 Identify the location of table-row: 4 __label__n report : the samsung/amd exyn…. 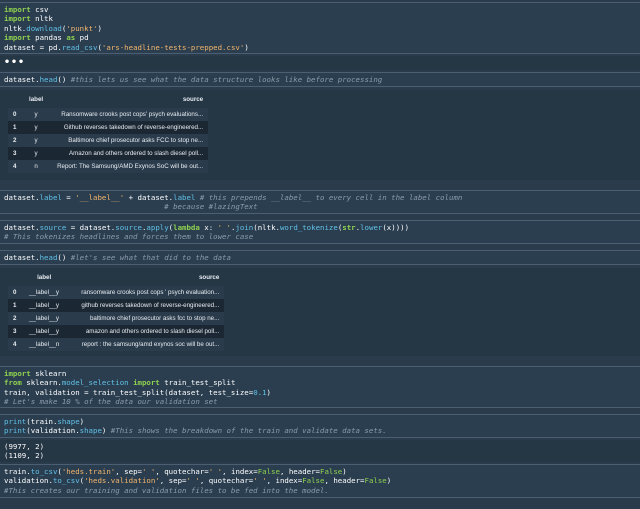
(116, 344).